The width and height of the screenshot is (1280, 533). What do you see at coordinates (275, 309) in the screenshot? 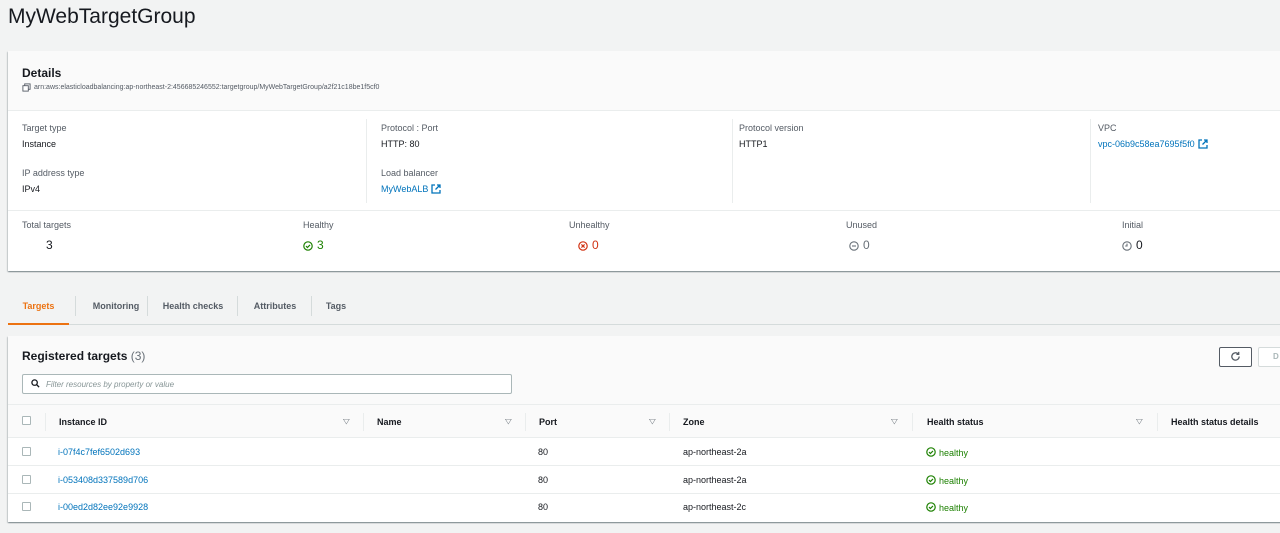
I see `tab-attributes: Attributes` at bounding box center [275, 309].